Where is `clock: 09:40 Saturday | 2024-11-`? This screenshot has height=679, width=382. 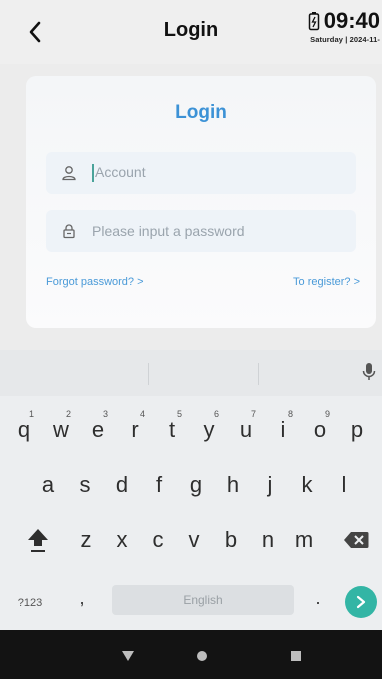 clock: 09:40 Saturday | 2024-11- is located at coordinates (330, 26).